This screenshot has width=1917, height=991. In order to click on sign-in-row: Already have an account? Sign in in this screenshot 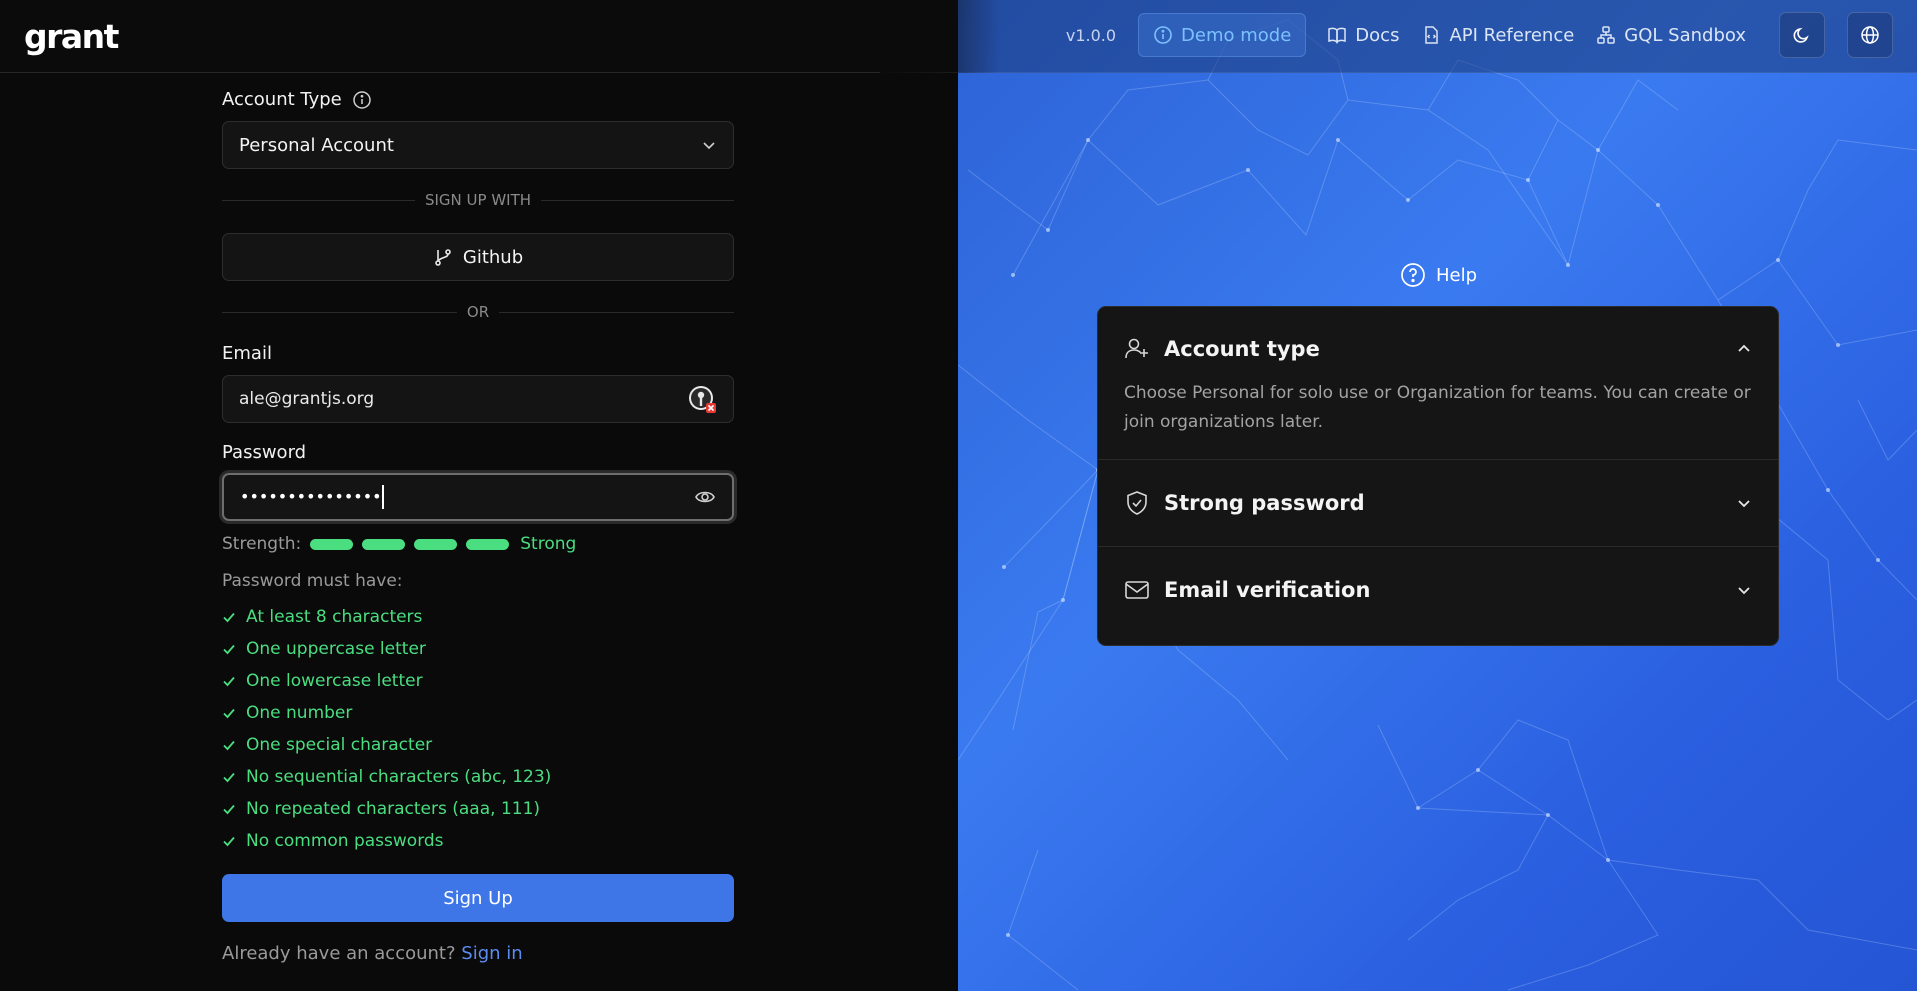, I will do `click(372, 953)`.